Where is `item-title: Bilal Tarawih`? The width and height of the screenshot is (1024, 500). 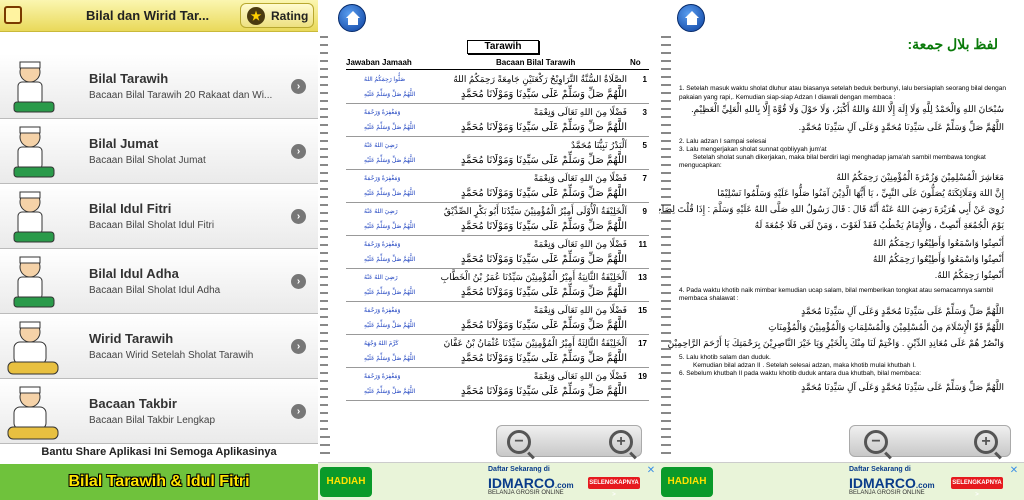
item-title: Bilal Tarawih is located at coordinates (129, 78).